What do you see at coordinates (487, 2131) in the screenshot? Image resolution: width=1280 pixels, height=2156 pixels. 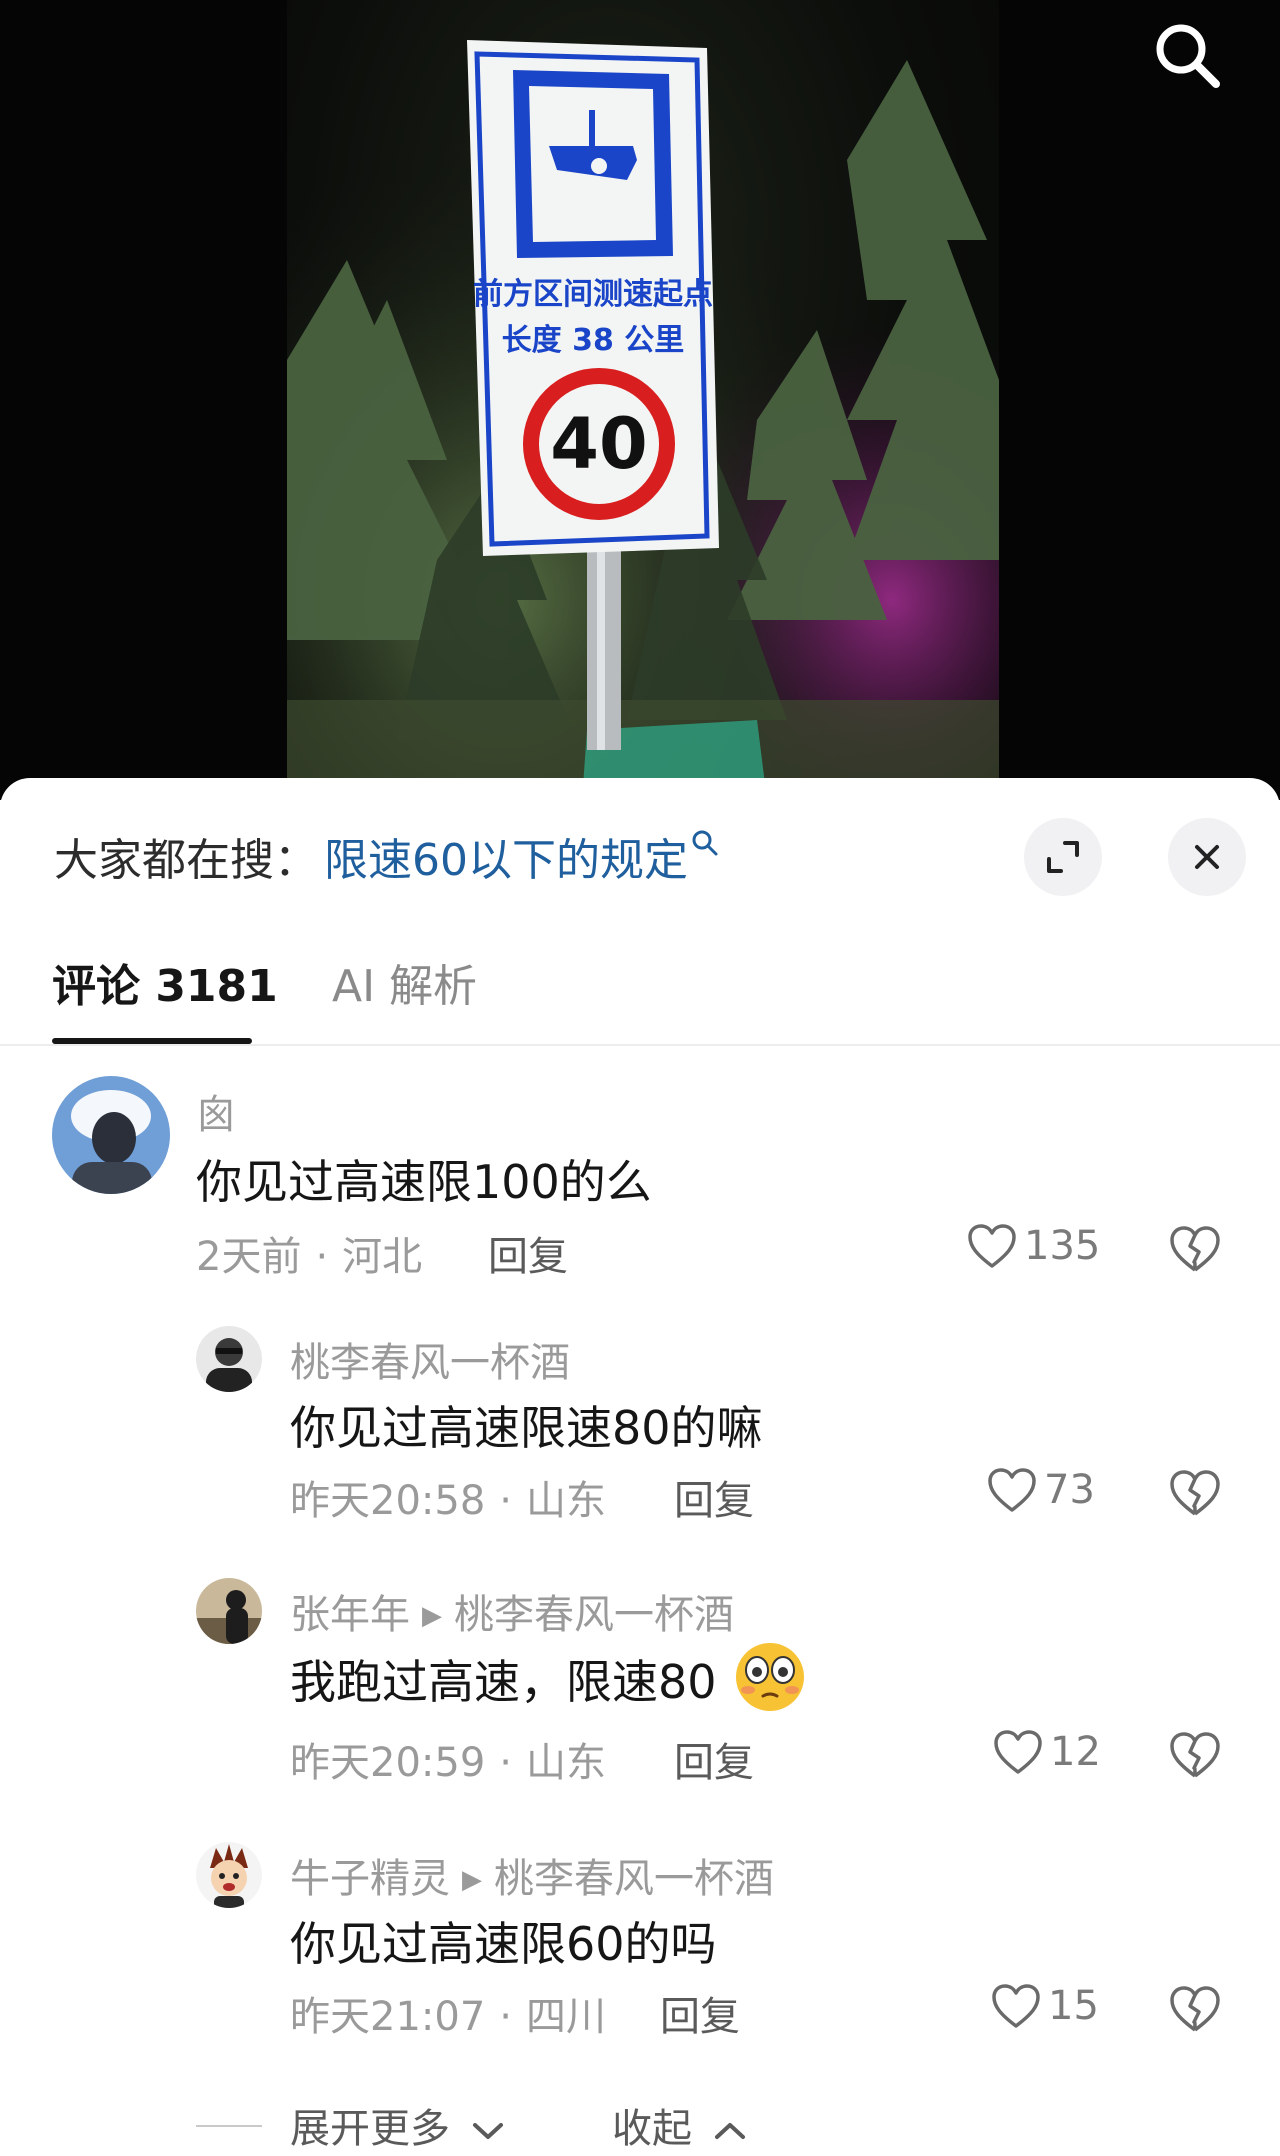 I see `chevron-down-icon` at bounding box center [487, 2131].